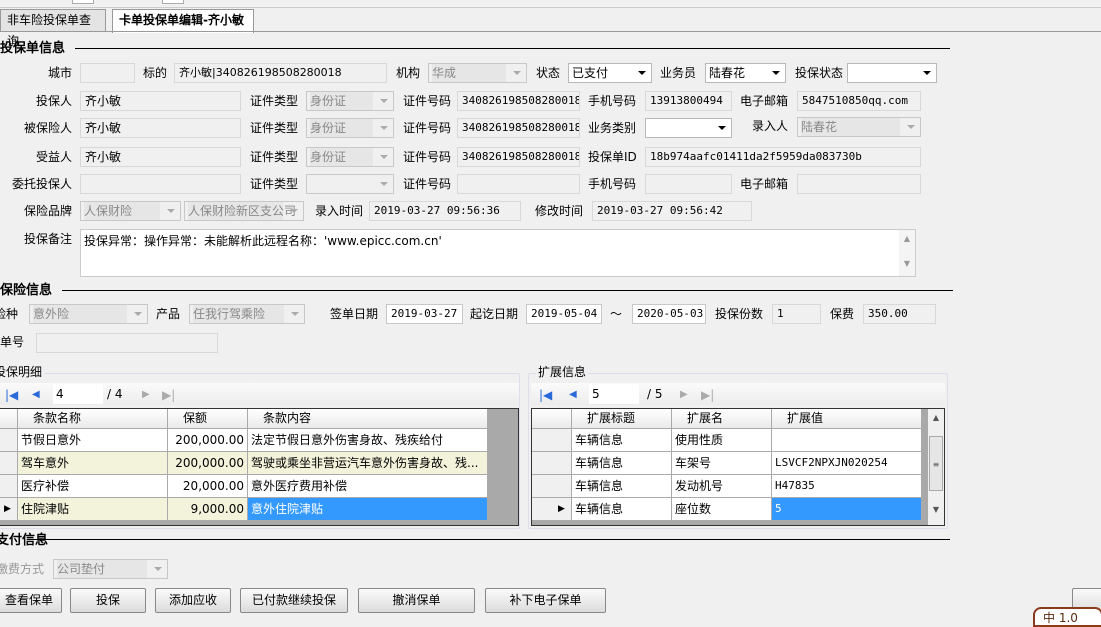 This screenshot has height=627, width=1101. I want to click on subject-field: 齐小敏|340826198508280018, so click(280, 73).